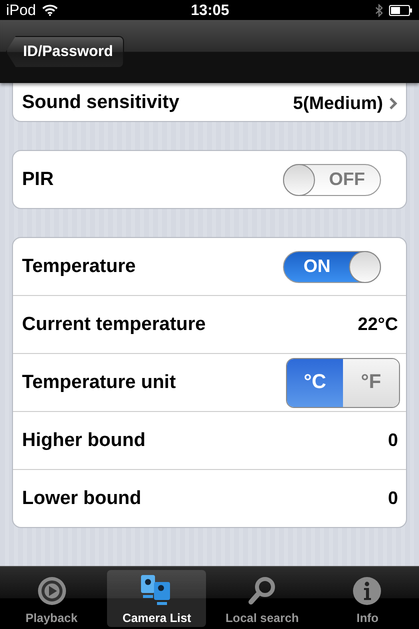  Describe the element at coordinates (393, 103) in the screenshot. I see `chevron-icon` at that location.